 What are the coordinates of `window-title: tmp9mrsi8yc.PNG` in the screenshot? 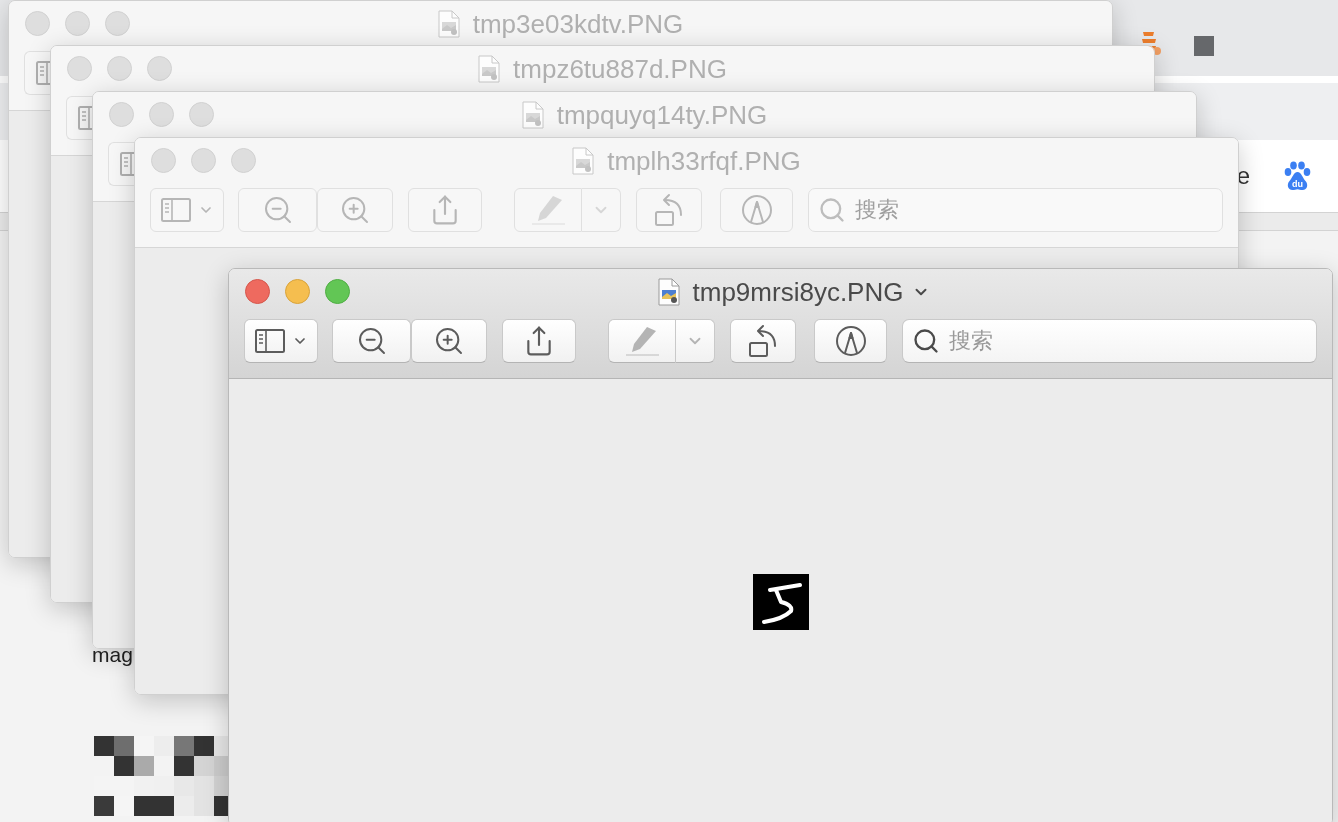 It's located at (798, 291).